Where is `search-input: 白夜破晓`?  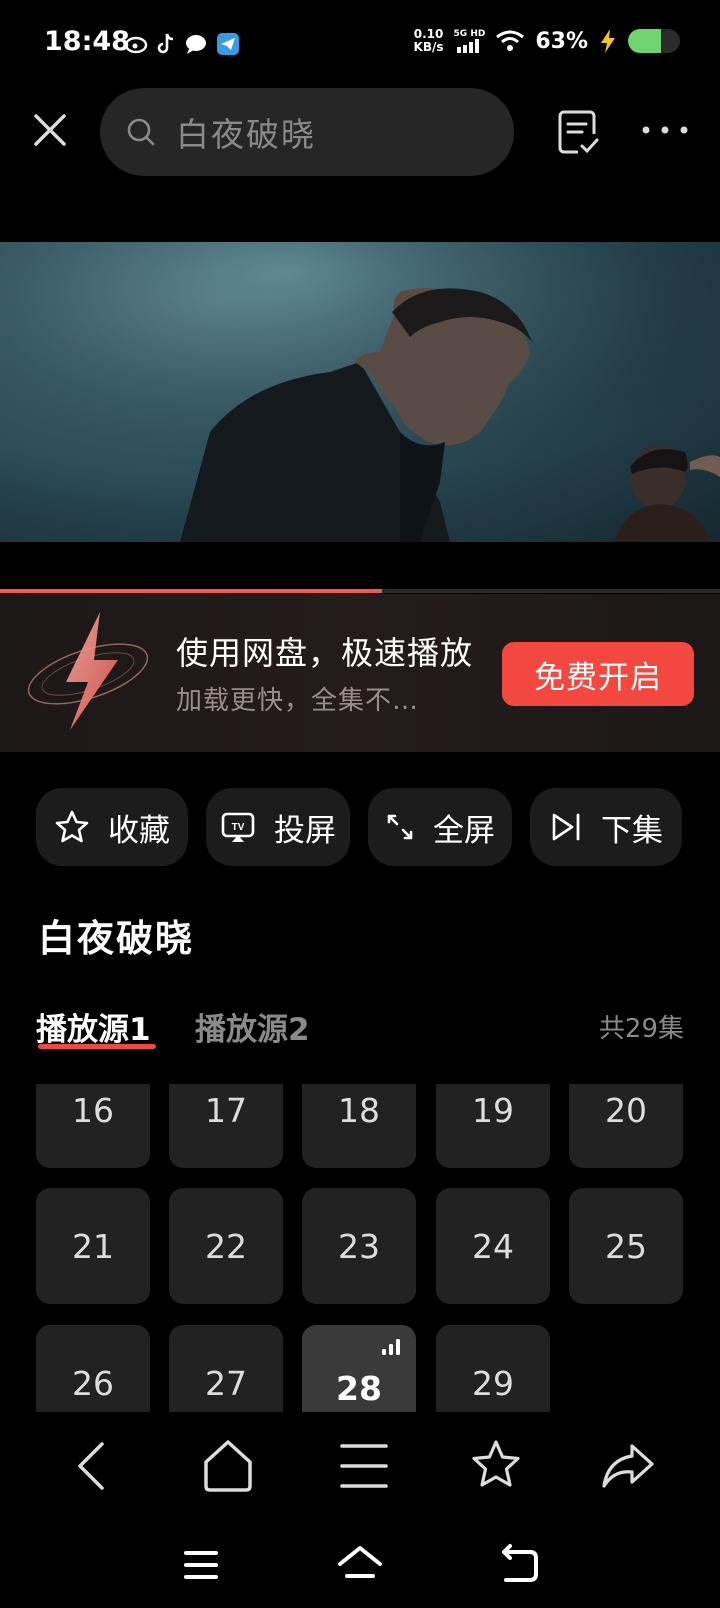
search-input: 白夜破晓 is located at coordinates (307, 132).